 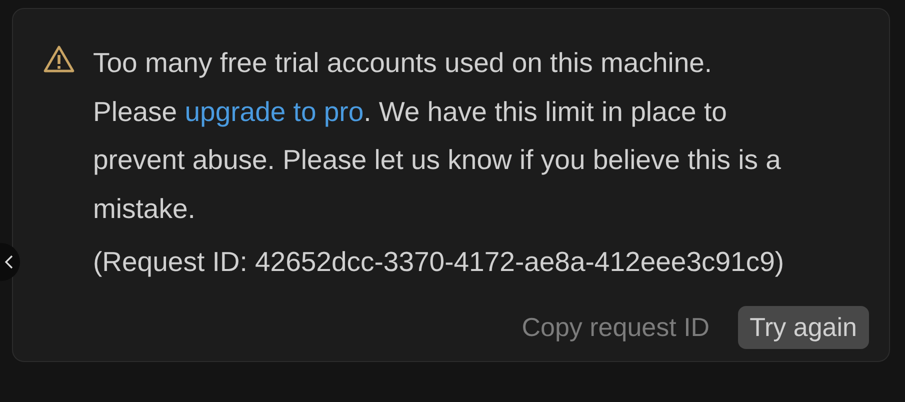 I want to click on warning-icon, so click(x=59, y=59).